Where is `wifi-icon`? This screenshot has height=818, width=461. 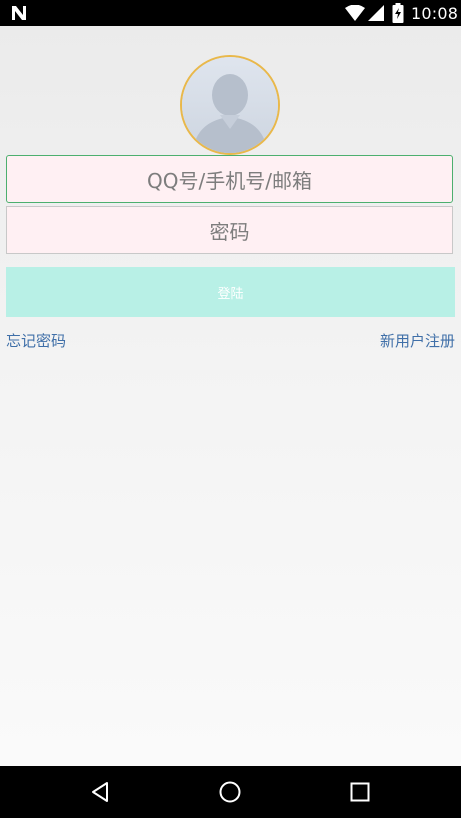
wifi-icon is located at coordinates (355, 13).